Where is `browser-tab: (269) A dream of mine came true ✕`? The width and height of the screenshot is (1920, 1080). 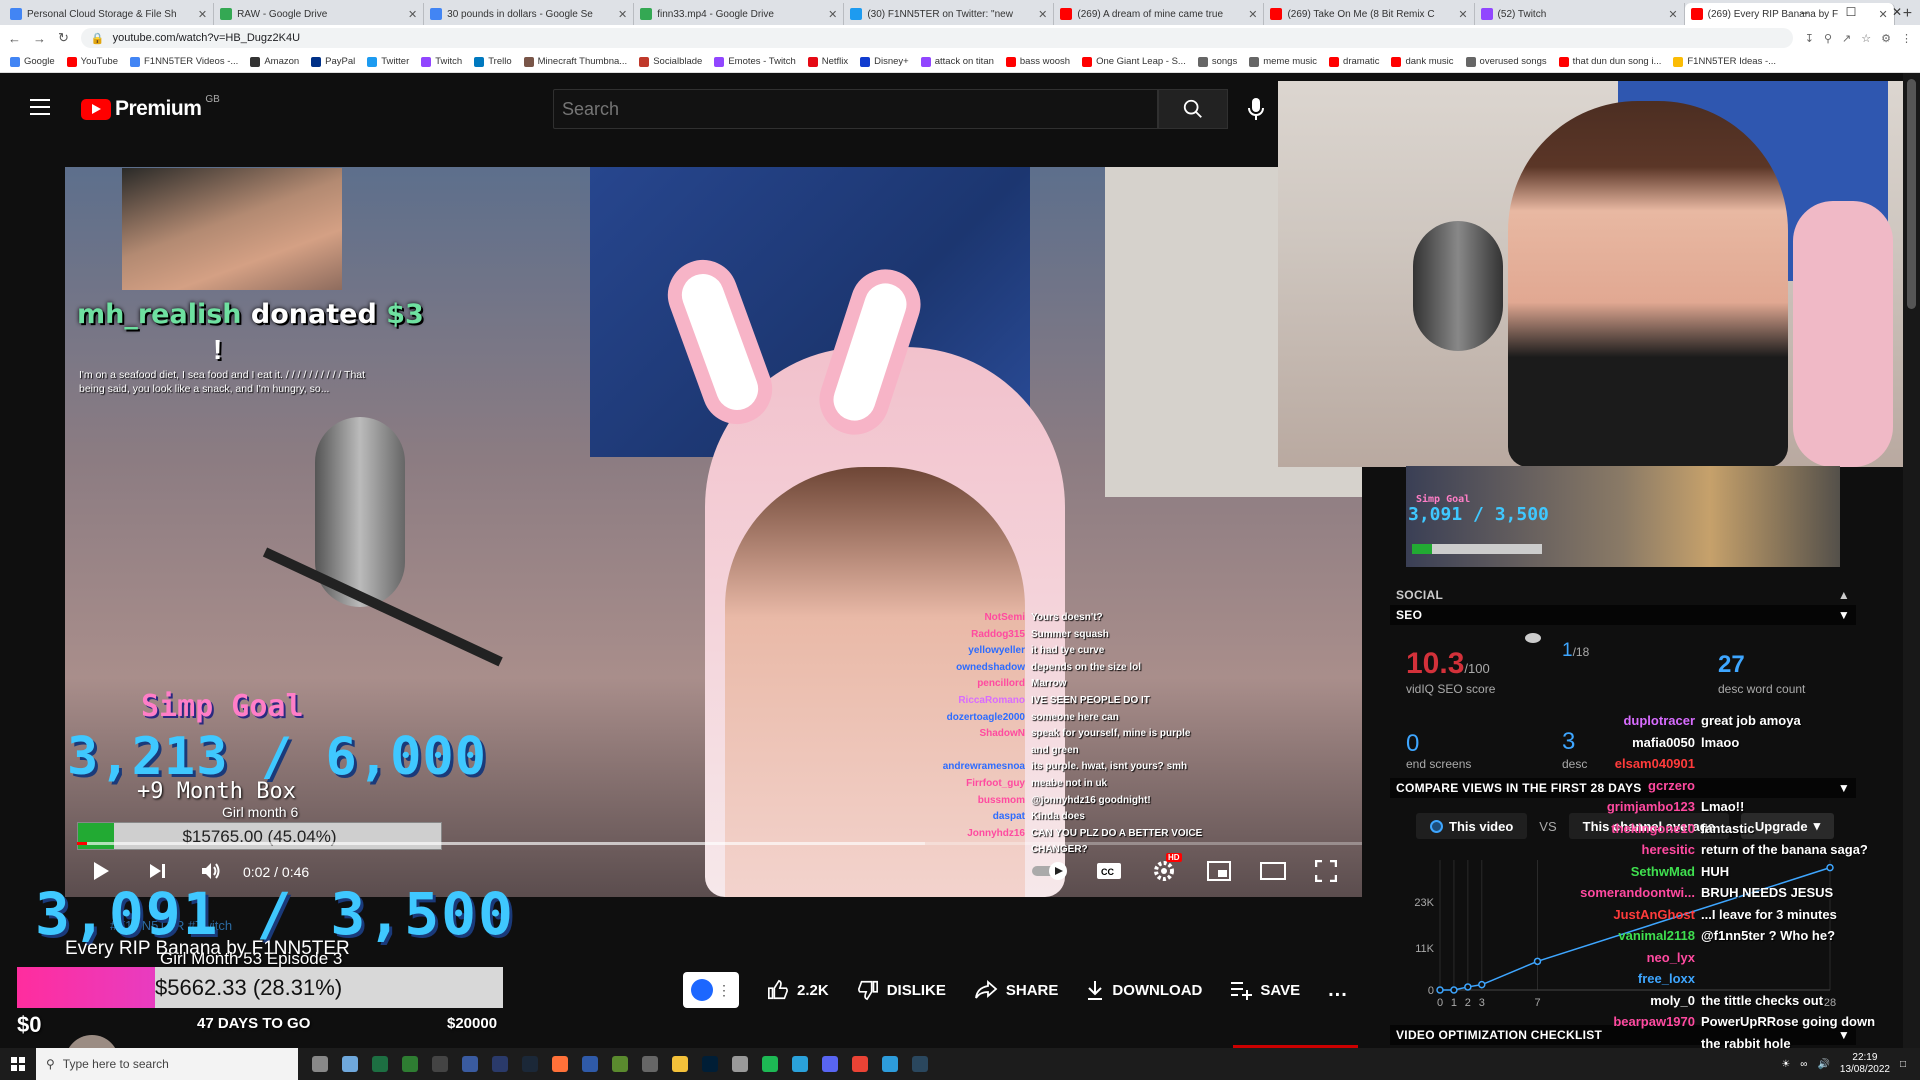 browser-tab: (269) A dream of mine came true ✕ is located at coordinates (1159, 14).